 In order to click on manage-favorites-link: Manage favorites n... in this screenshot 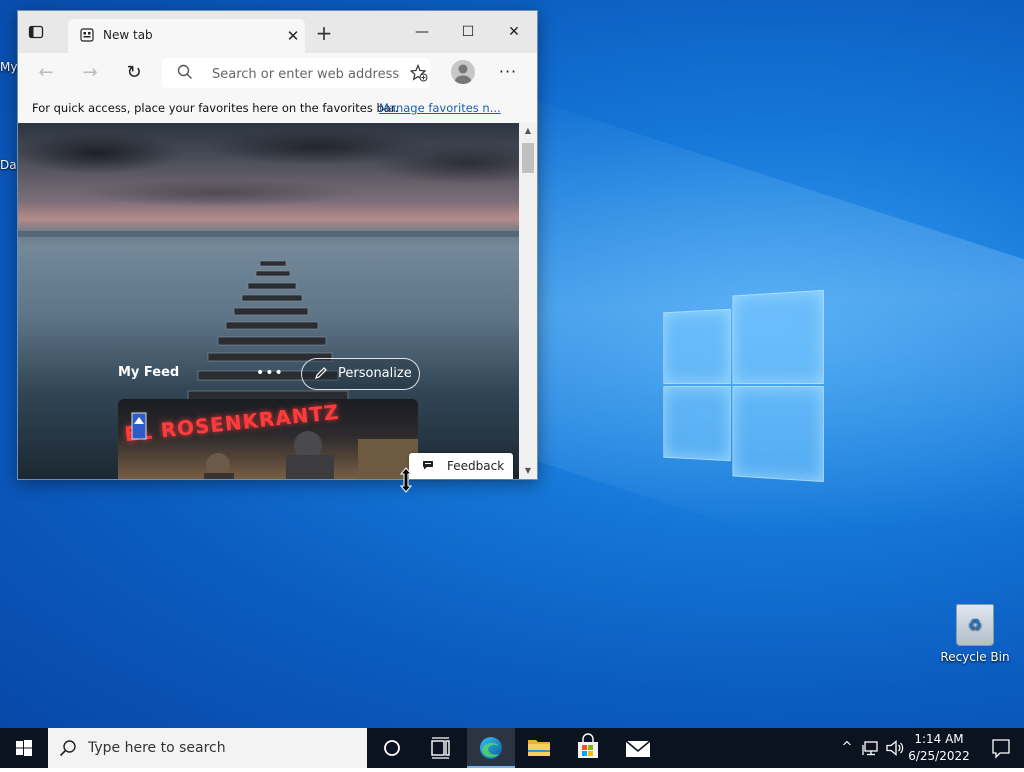, I will do `click(440, 108)`.